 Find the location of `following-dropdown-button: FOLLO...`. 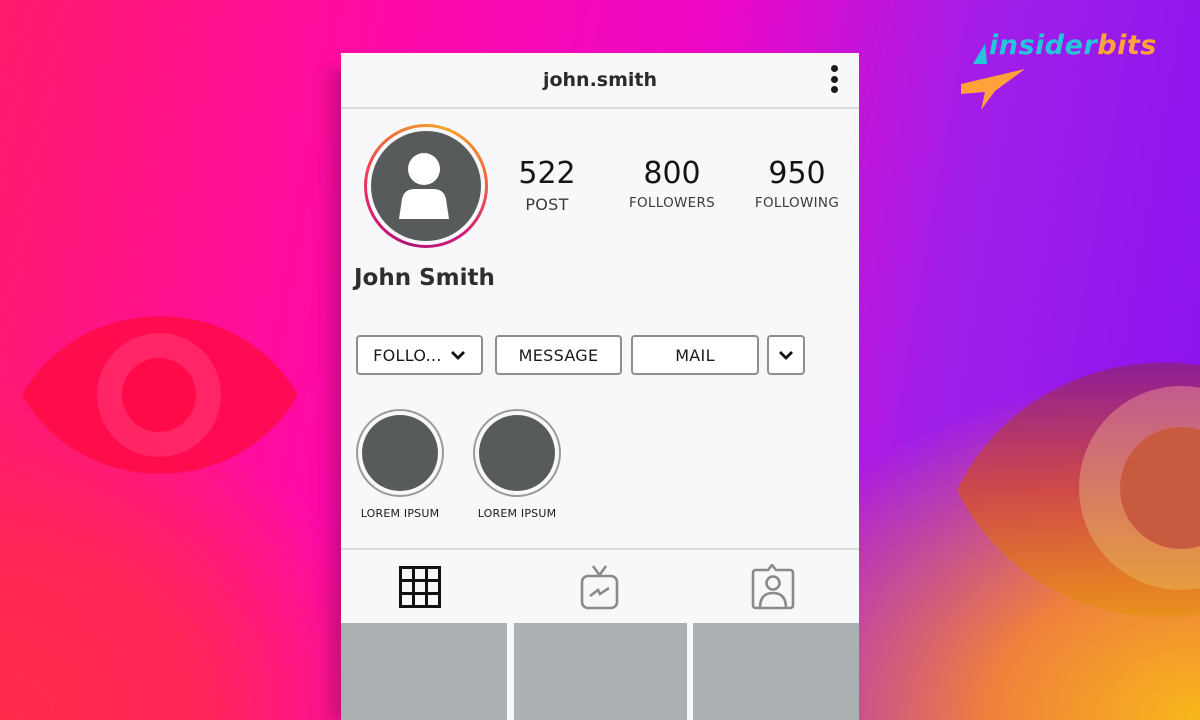

following-dropdown-button: FOLLO... is located at coordinates (419, 355).